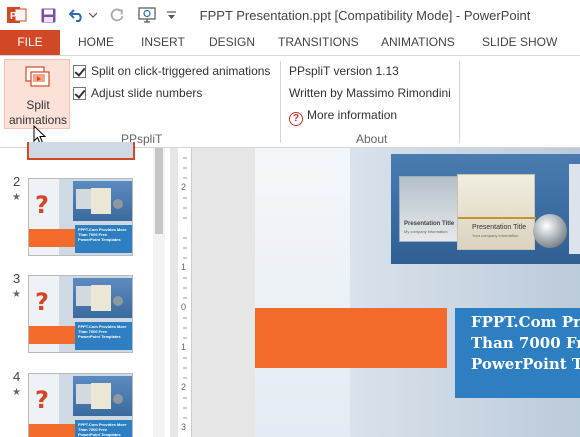 This screenshot has width=580, height=437. Describe the element at coordinates (38, 79) in the screenshot. I see `split-animations-icon` at that location.